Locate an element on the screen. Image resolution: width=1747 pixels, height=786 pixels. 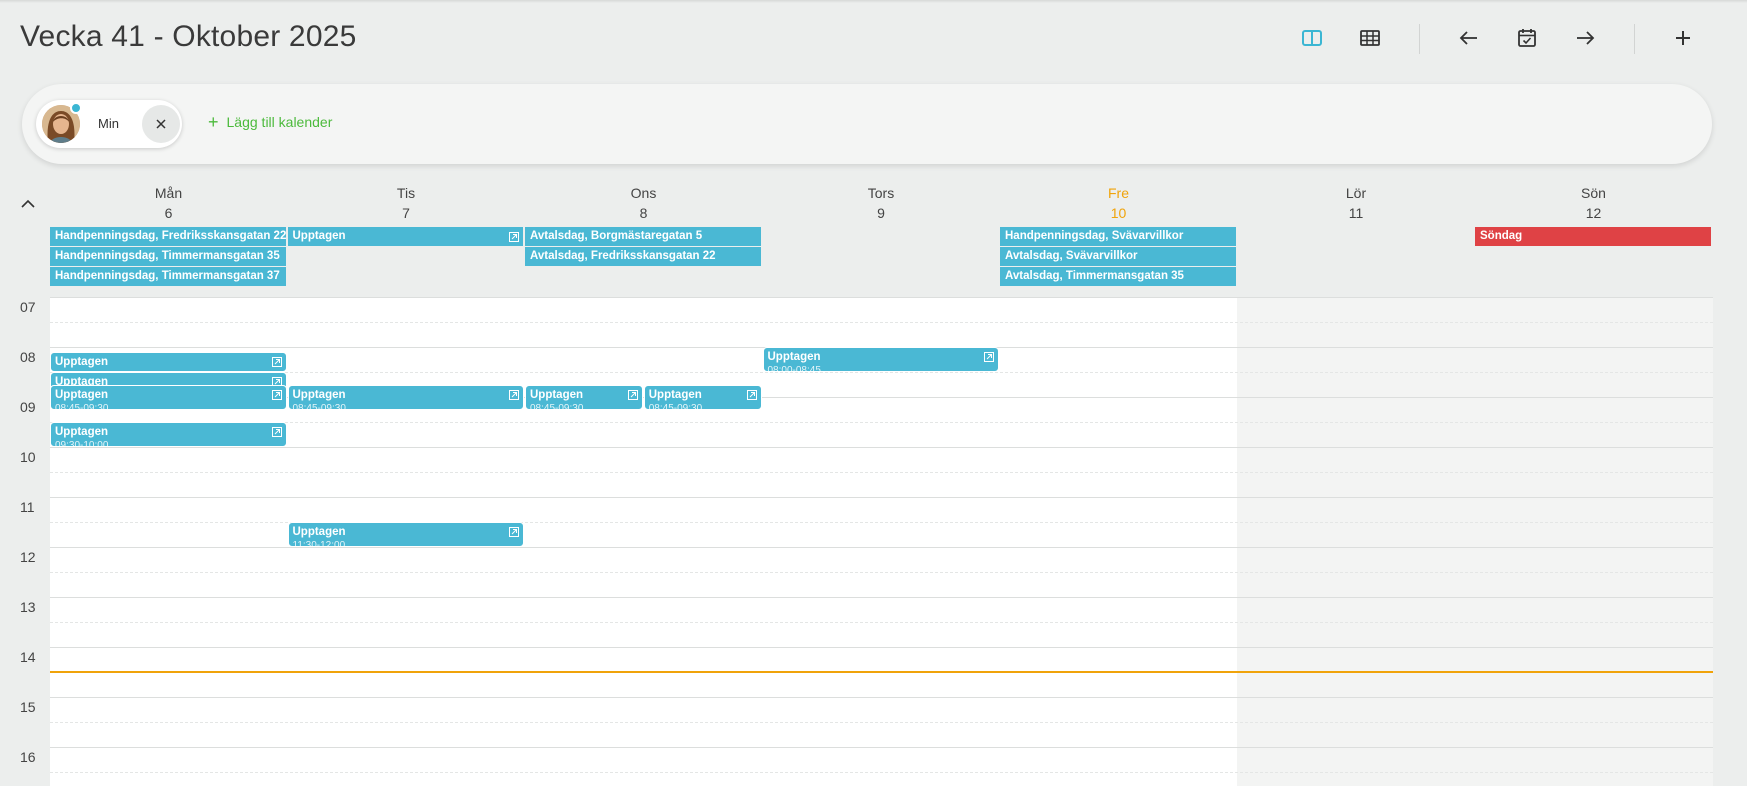
table-view-button is located at coordinates (1370, 38).